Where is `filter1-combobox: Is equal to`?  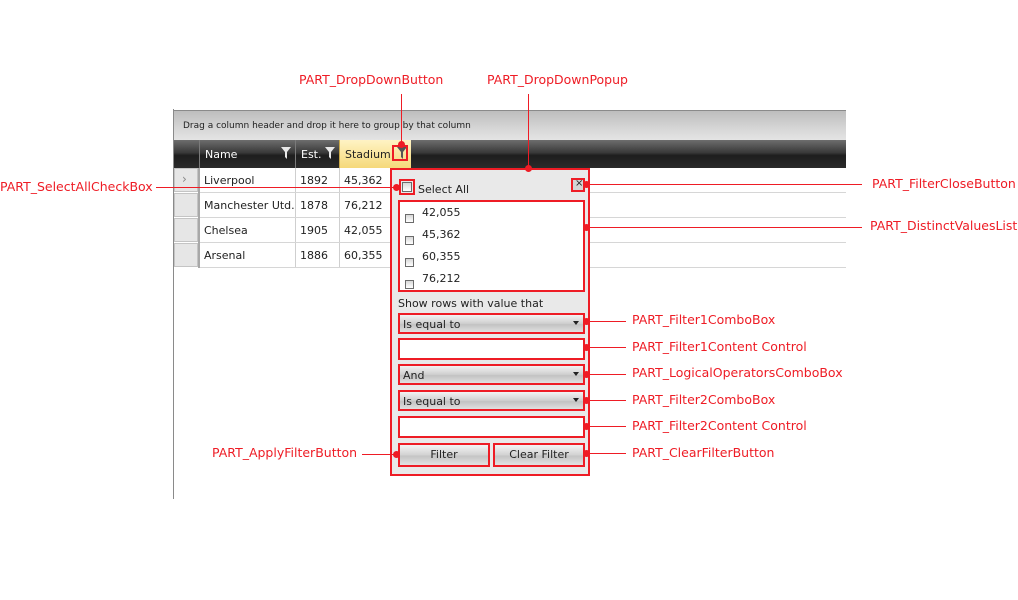 filter1-combobox: Is equal to is located at coordinates (491, 323).